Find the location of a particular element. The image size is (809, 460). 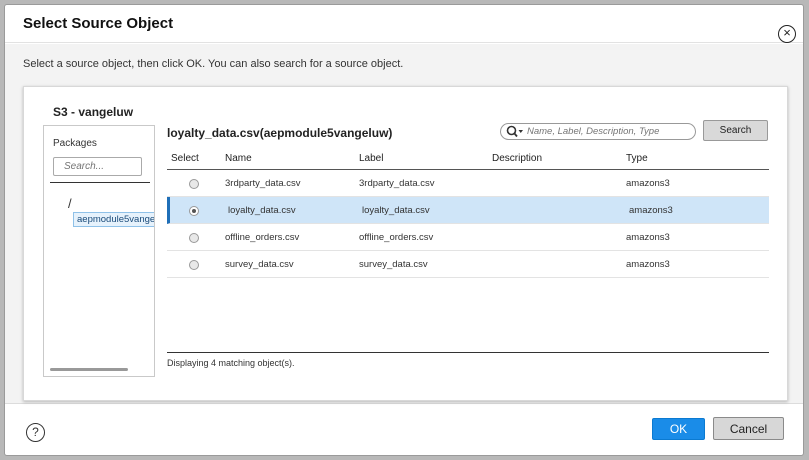

ok-button: OK is located at coordinates (678, 429).